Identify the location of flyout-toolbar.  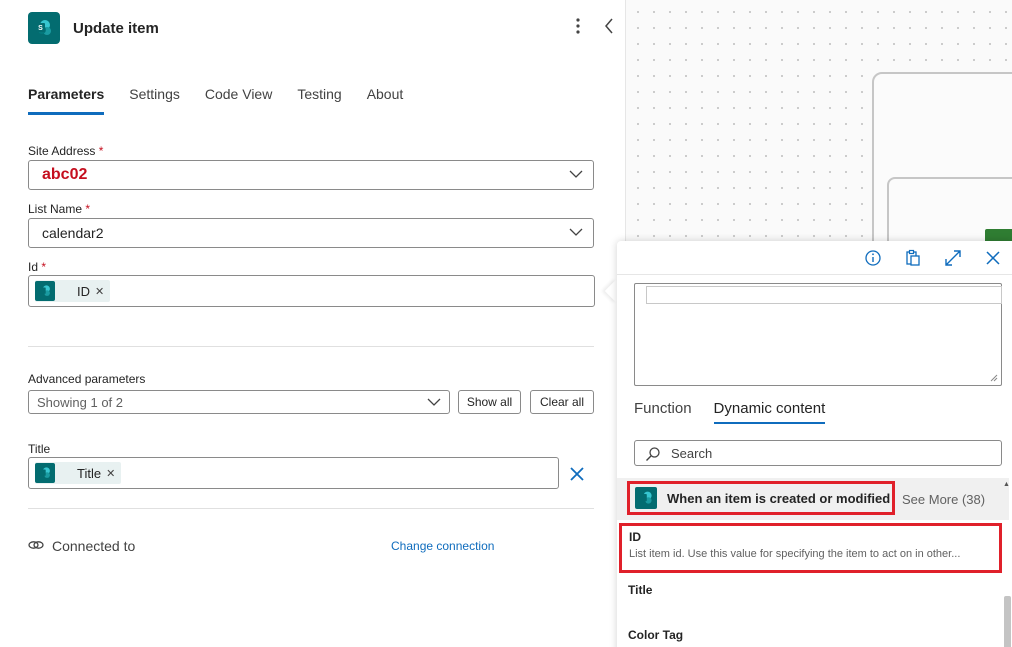
(814, 258).